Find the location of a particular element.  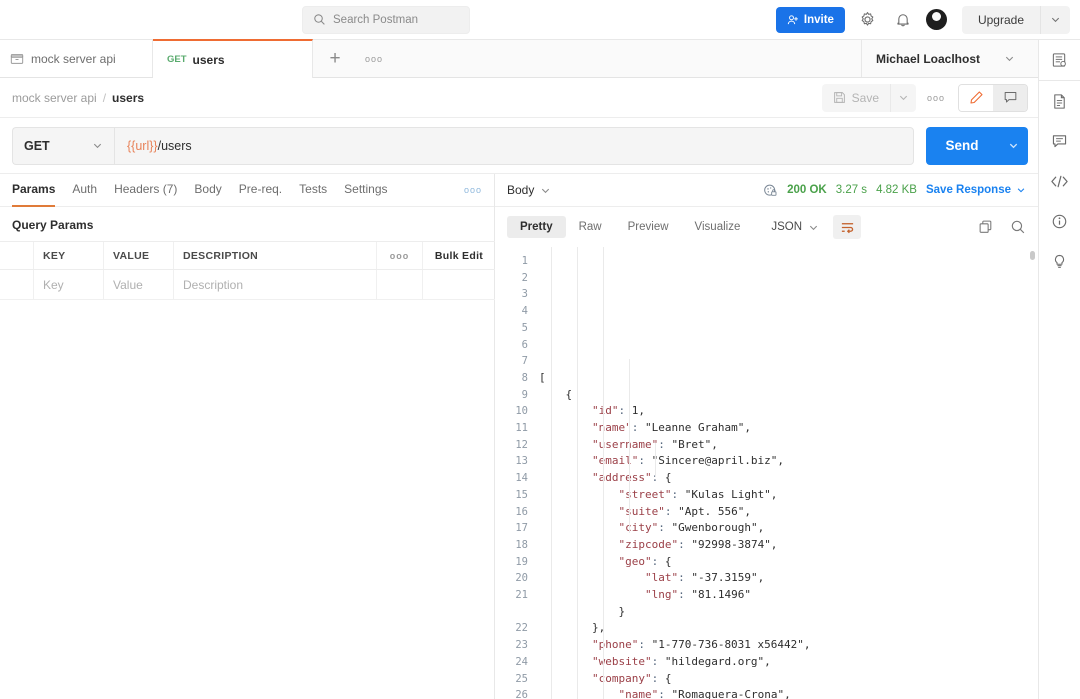

format-tab-visualize: Visualize is located at coordinates (718, 227).